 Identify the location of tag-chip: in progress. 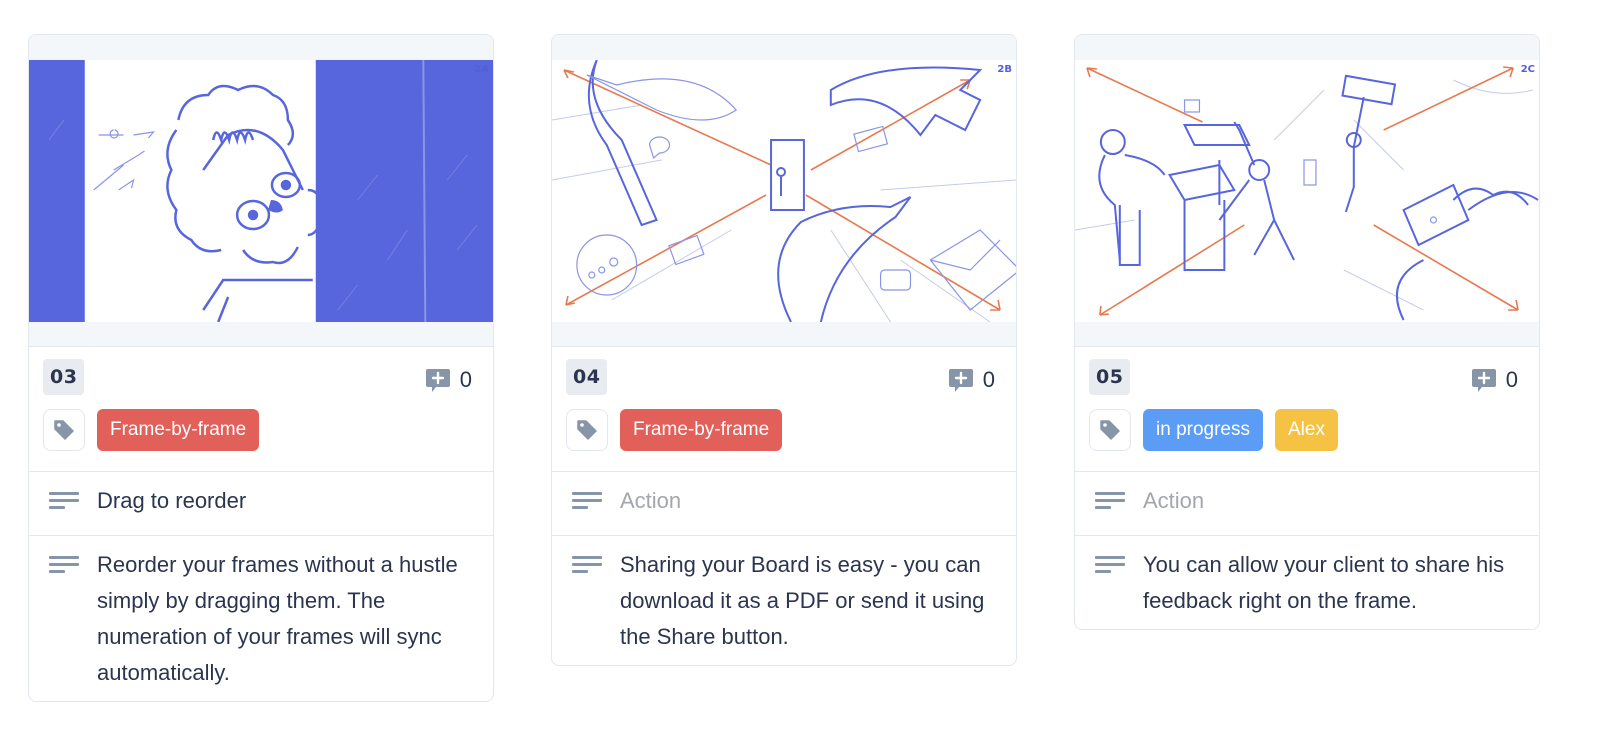
(1203, 430).